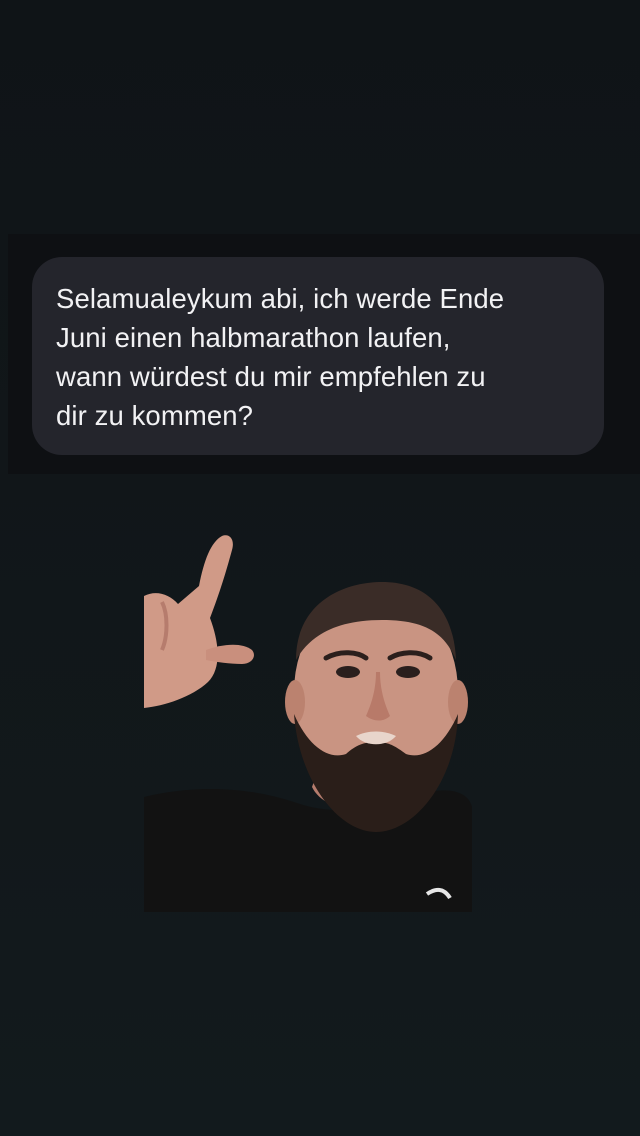 Image resolution: width=640 pixels, height=1136 pixels. I want to click on right-eye, so click(408, 672).